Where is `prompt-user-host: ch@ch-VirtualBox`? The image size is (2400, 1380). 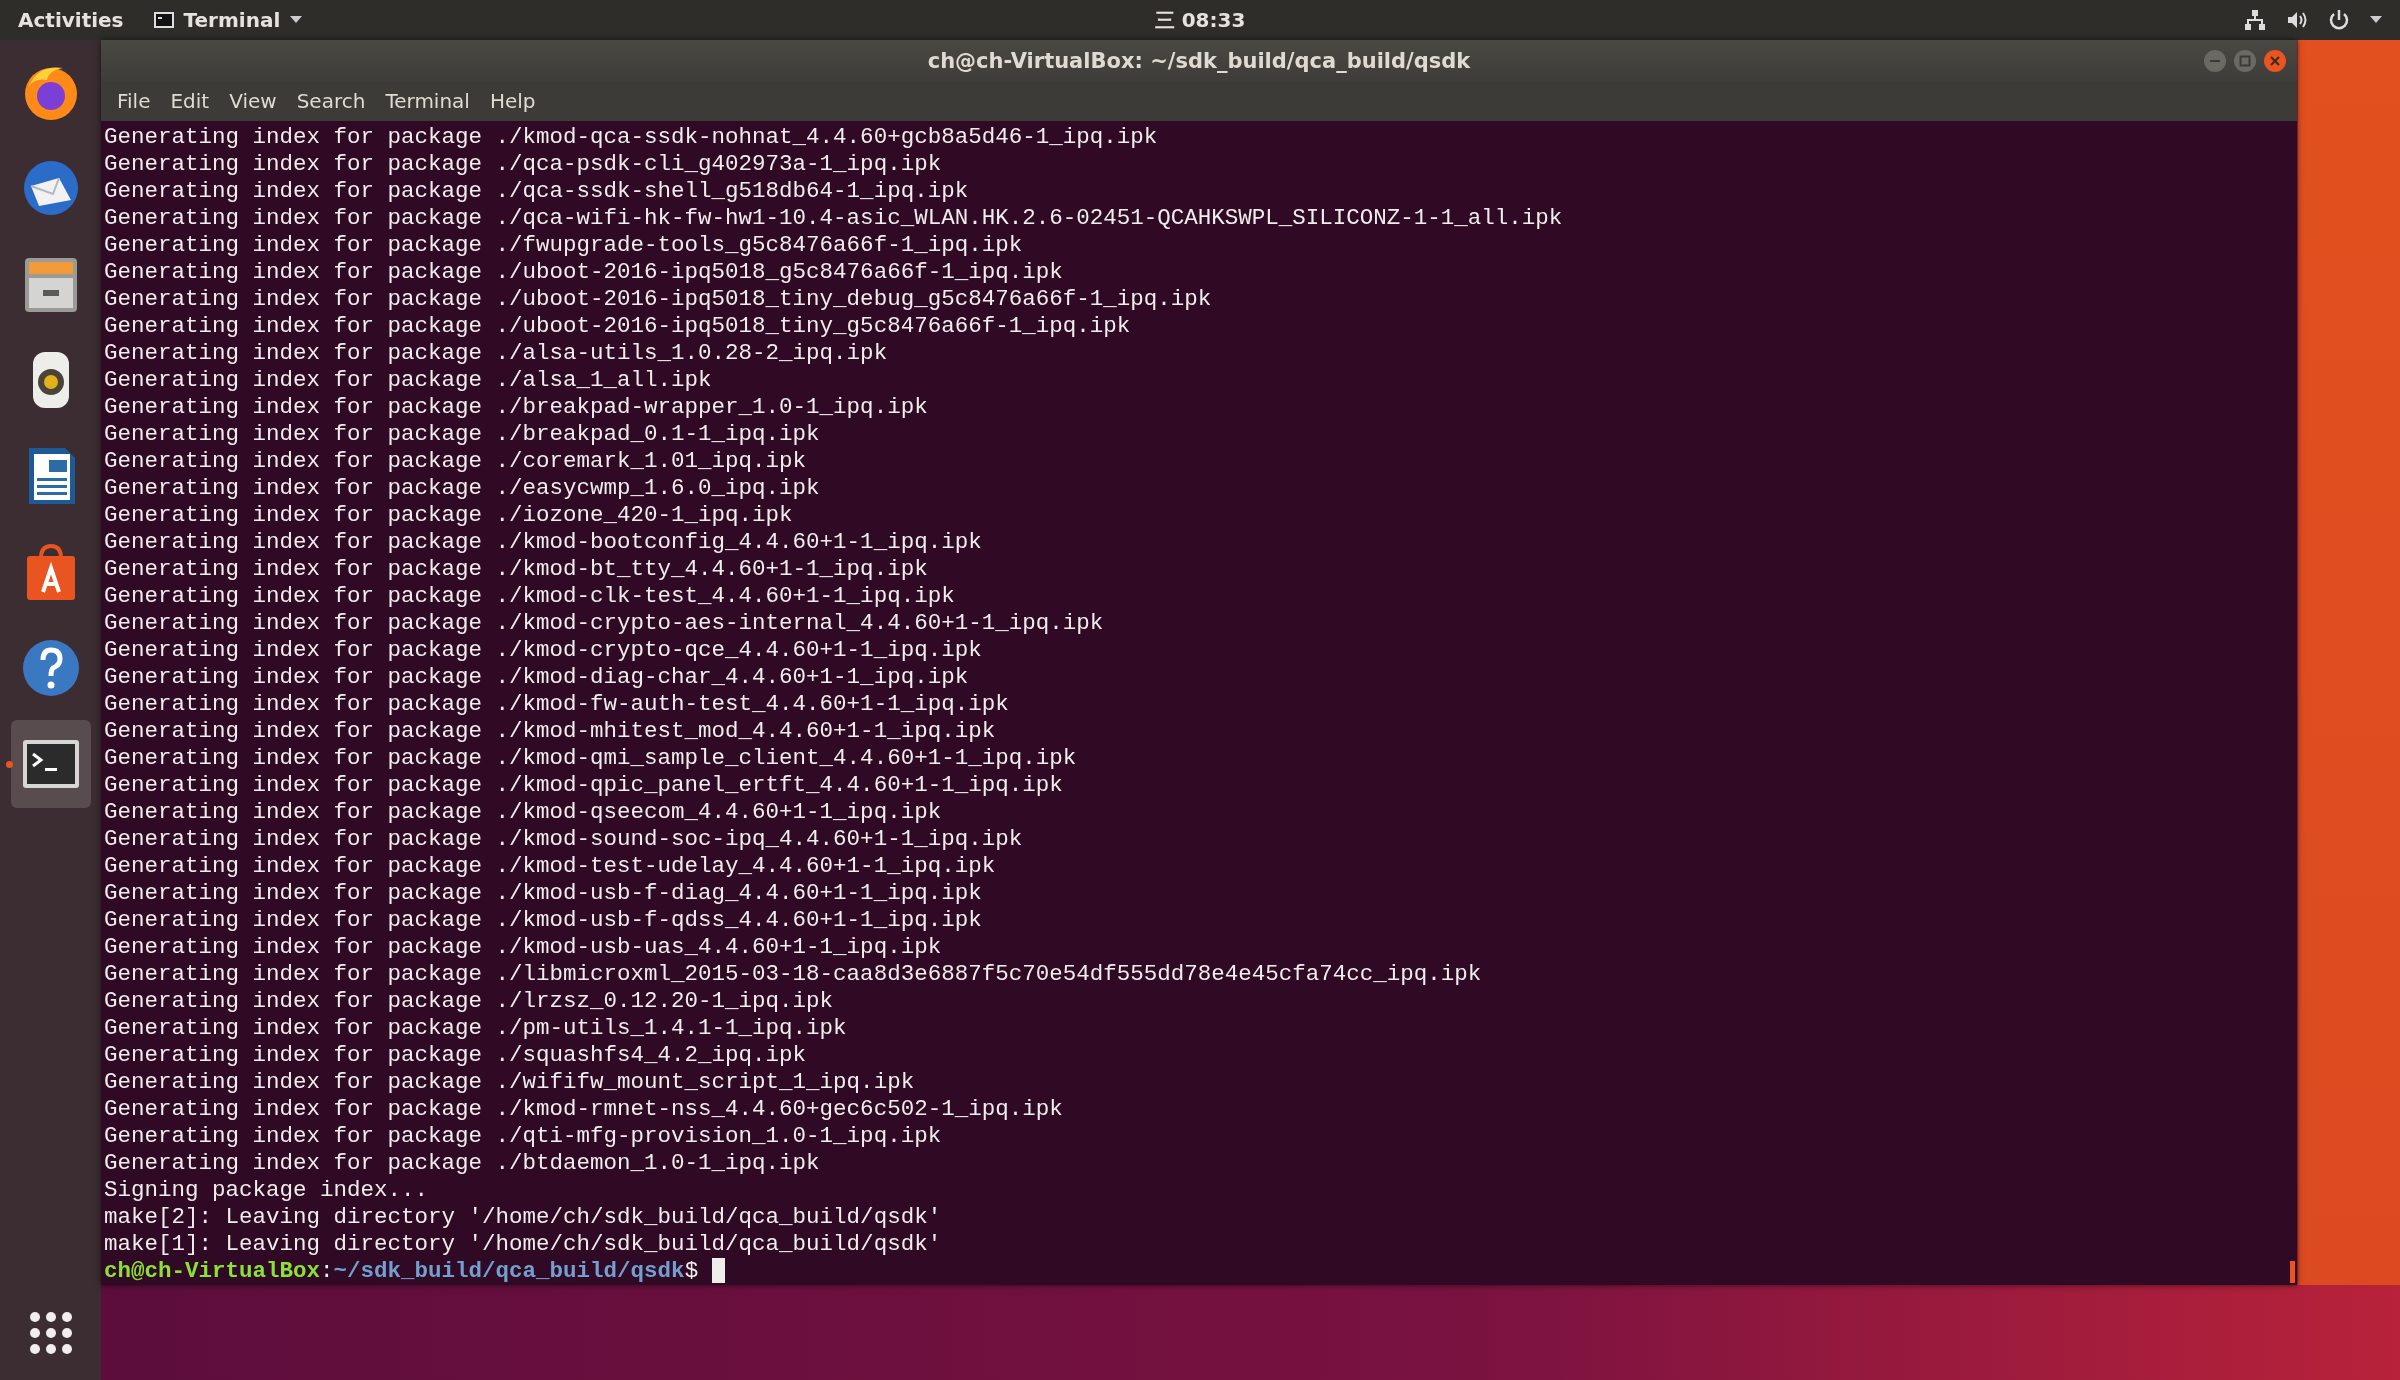 prompt-user-host: ch@ch-VirtualBox is located at coordinates (212, 1271).